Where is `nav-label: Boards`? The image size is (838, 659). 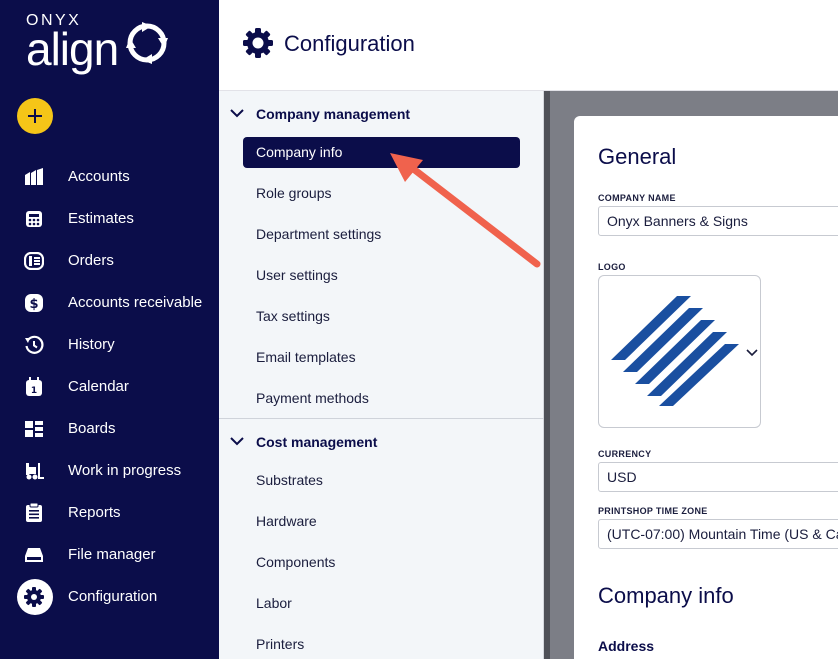
nav-label: Boards is located at coordinates (92, 428).